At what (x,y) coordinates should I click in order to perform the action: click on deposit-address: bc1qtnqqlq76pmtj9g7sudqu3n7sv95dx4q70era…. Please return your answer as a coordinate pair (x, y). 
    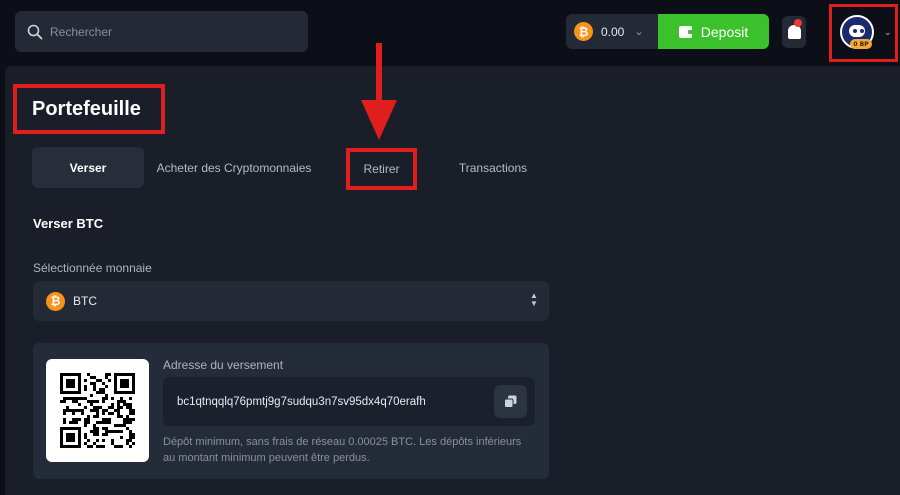
    Looking at the image, I should click on (301, 402).